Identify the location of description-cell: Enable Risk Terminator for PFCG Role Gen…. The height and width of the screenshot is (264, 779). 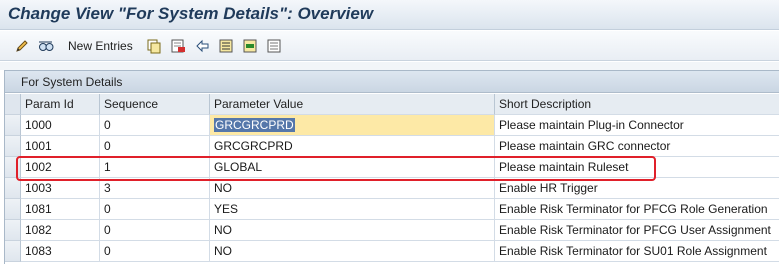
(637, 209).